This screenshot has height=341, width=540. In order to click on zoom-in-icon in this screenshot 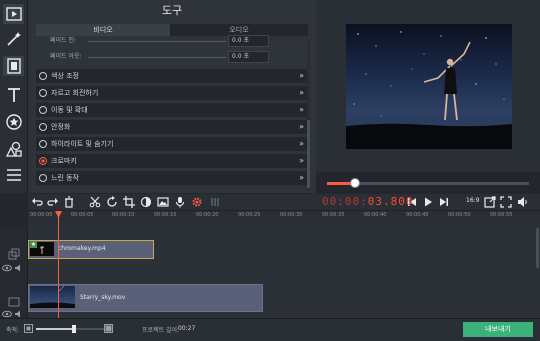, I will do `click(108, 328)`.